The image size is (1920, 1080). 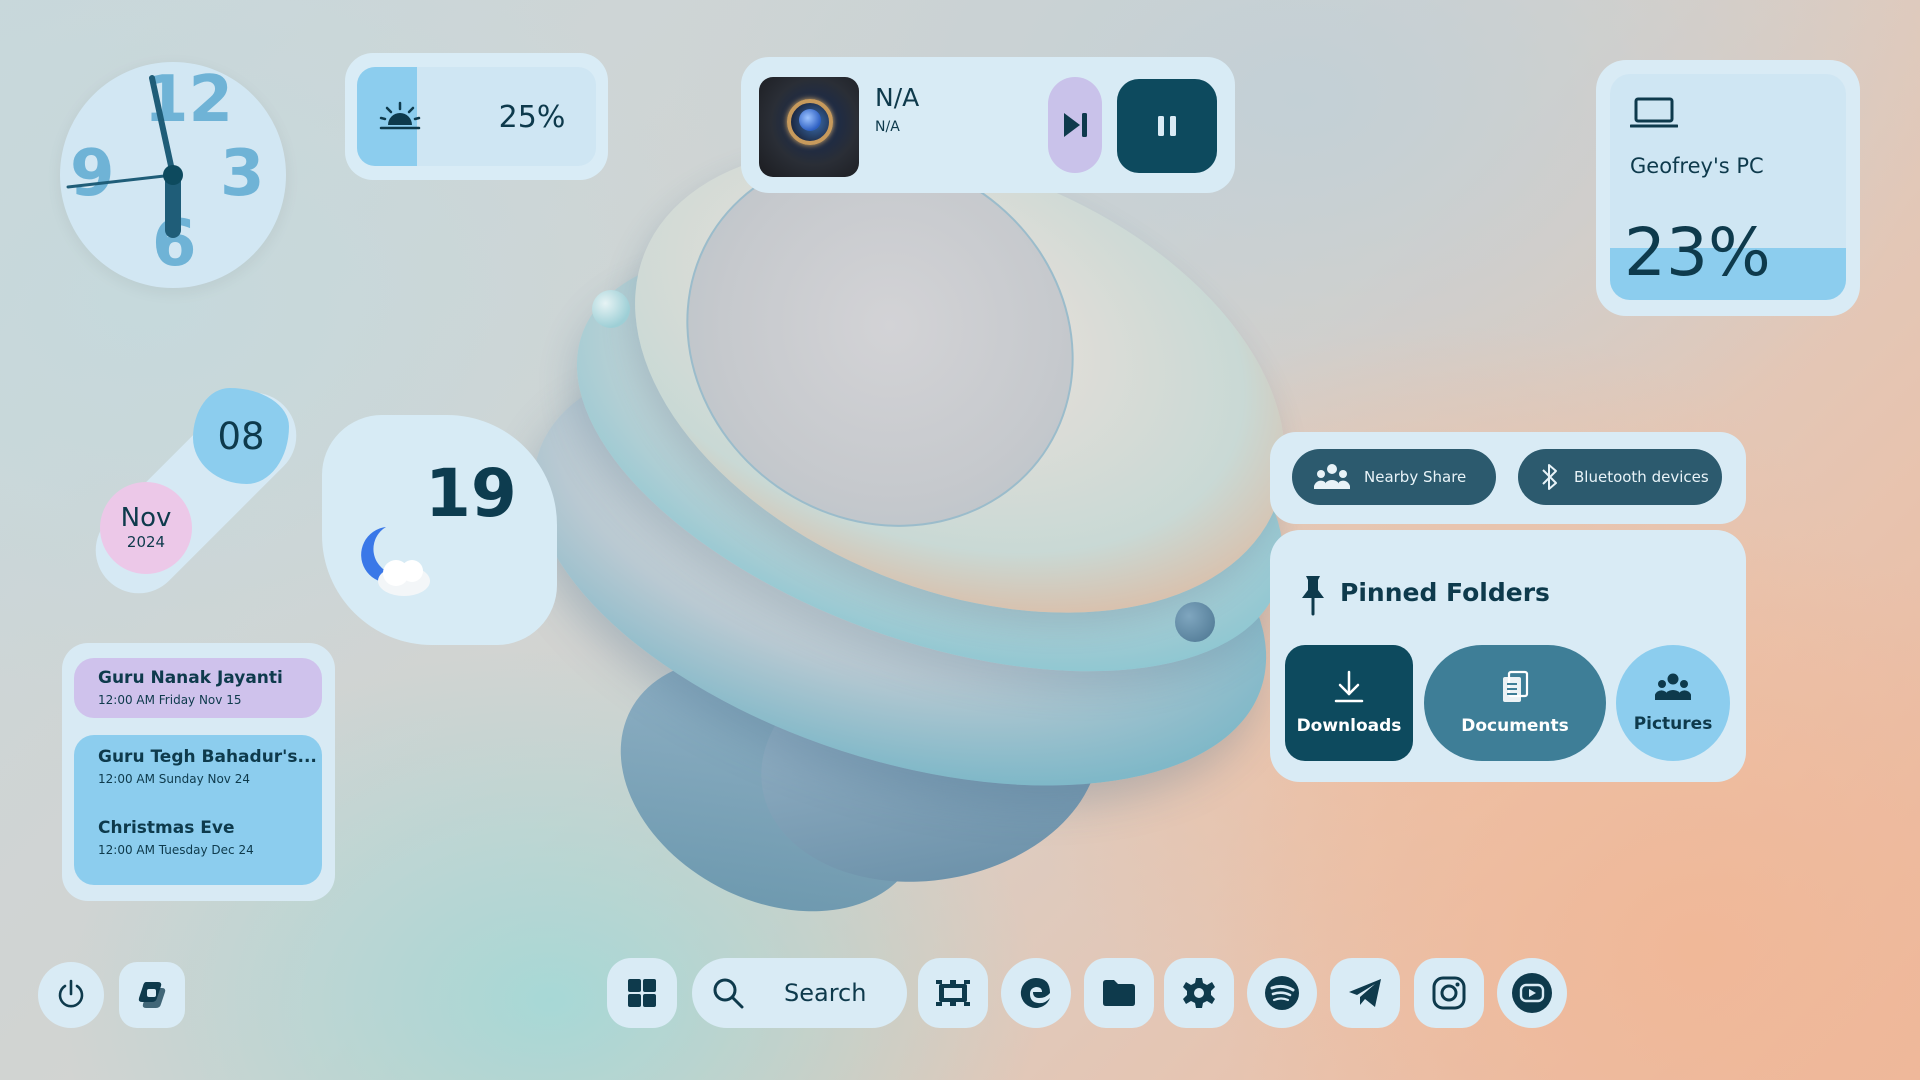 I want to click on second-hand, so click(x=120, y=181).